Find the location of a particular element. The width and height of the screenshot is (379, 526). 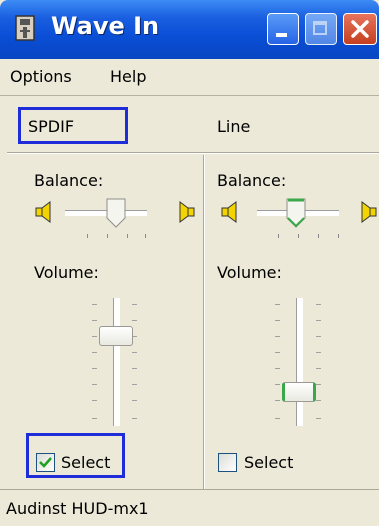

balance-label-line: Balance: is located at coordinates (252, 180).